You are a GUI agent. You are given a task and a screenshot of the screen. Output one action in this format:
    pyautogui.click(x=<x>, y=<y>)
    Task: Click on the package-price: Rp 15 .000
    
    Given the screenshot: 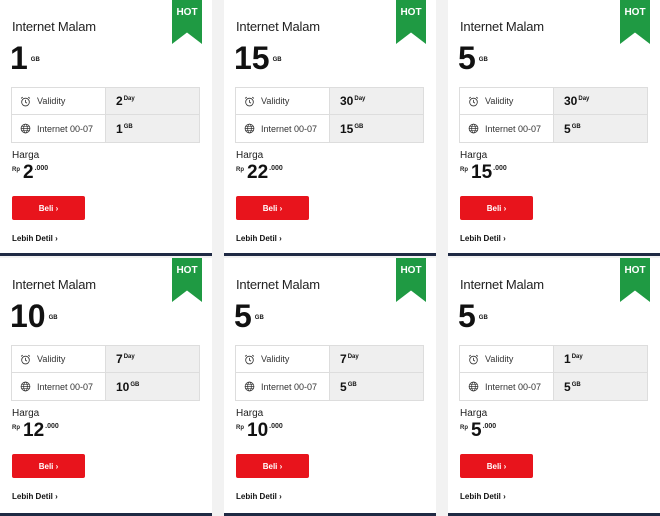 What is the action you would take?
    pyautogui.click(x=483, y=173)
    